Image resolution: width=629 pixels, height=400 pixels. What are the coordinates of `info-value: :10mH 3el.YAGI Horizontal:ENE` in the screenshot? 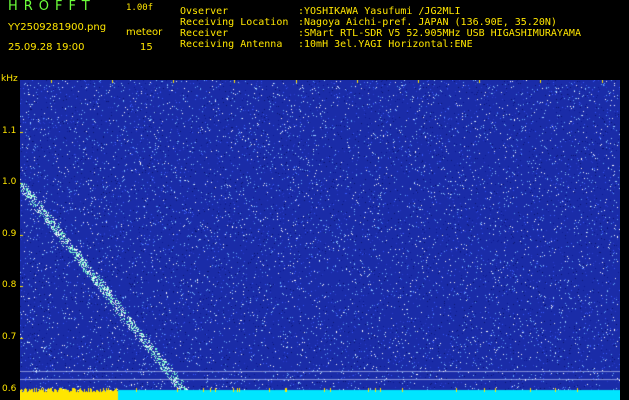 It's located at (385, 44).